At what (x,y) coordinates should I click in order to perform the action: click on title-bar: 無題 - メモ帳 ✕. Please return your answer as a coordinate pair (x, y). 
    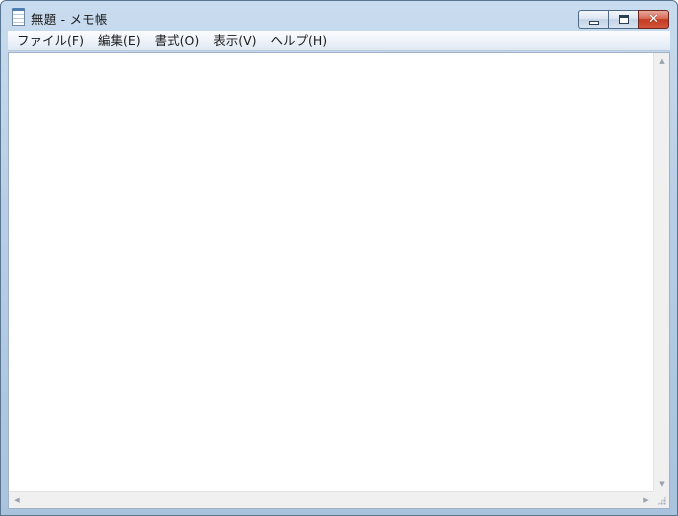
    Looking at the image, I should click on (339, 16).